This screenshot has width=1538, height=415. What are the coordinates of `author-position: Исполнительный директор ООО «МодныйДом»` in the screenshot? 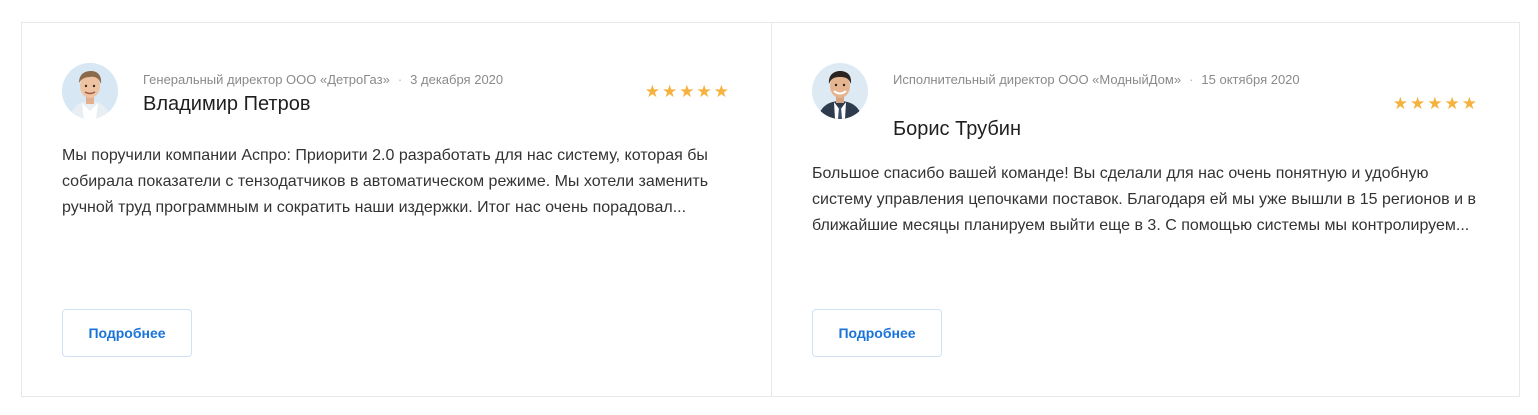 It's located at (1037, 79).